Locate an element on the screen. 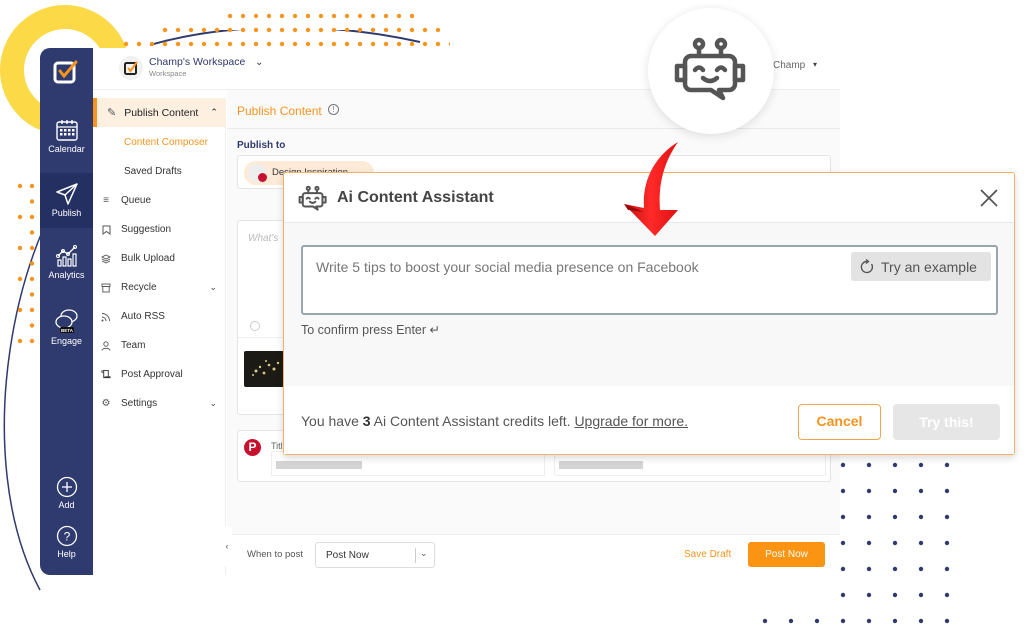  user-name: Champ is located at coordinates (789, 65).